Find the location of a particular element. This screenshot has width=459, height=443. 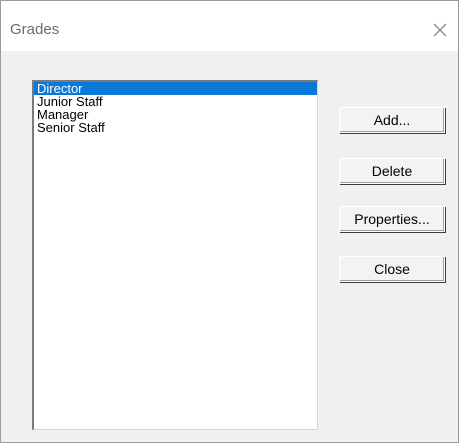

close-icon is located at coordinates (440, 30).